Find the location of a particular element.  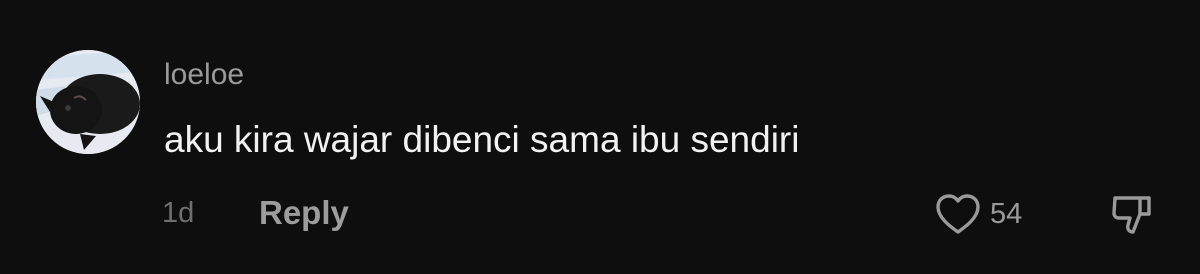

thumbs-down-icon is located at coordinates (1132, 215).